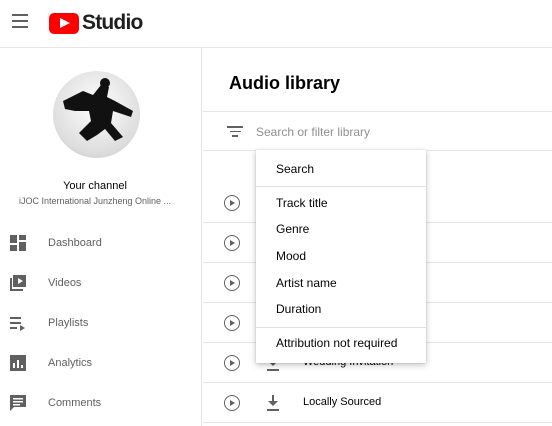 The height and width of the screenshot is (426, 552). I want to click on menu-item-label: Search, so click(295, 169).